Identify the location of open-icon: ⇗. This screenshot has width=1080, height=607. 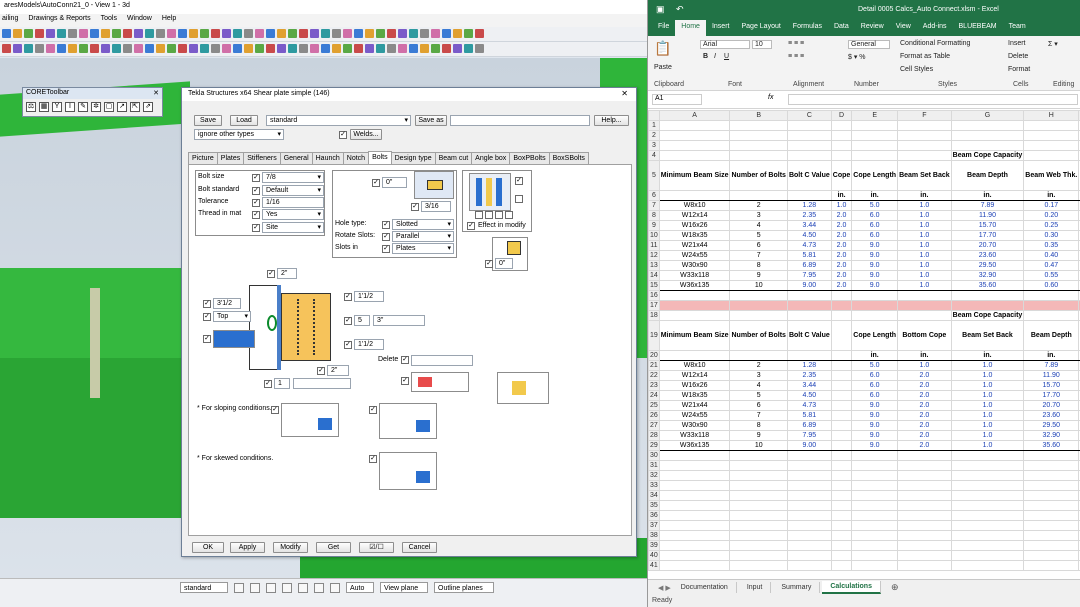
(148, 107).